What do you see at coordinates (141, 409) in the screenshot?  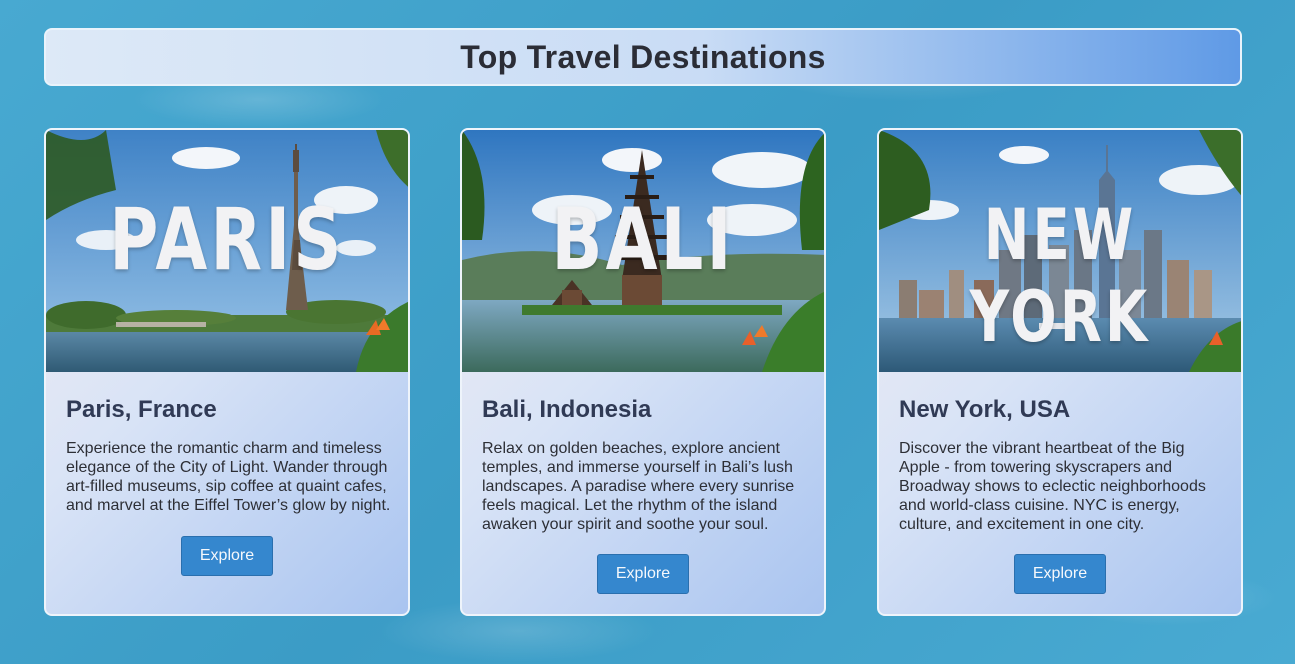 I see `card-title: Paris, France` at bounding box center [141, 409].